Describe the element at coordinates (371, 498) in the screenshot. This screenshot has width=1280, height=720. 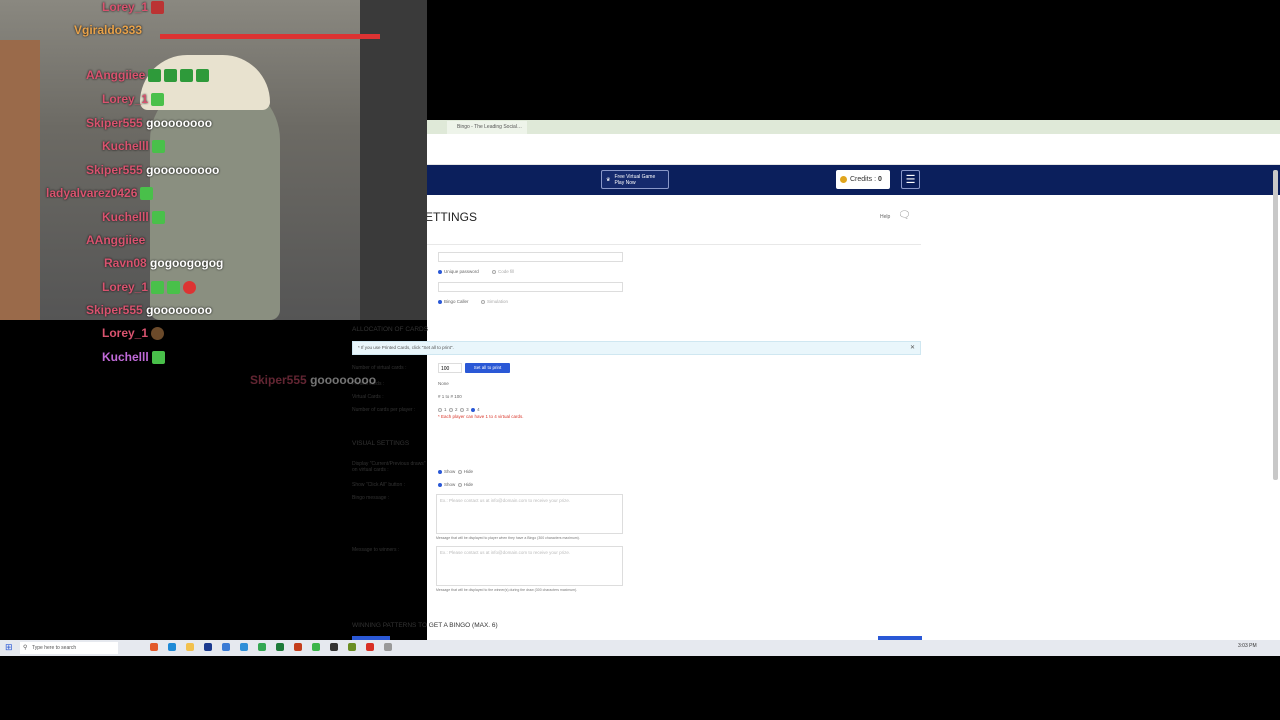
I see `bingo-message-label: Bingo message :` at that location.